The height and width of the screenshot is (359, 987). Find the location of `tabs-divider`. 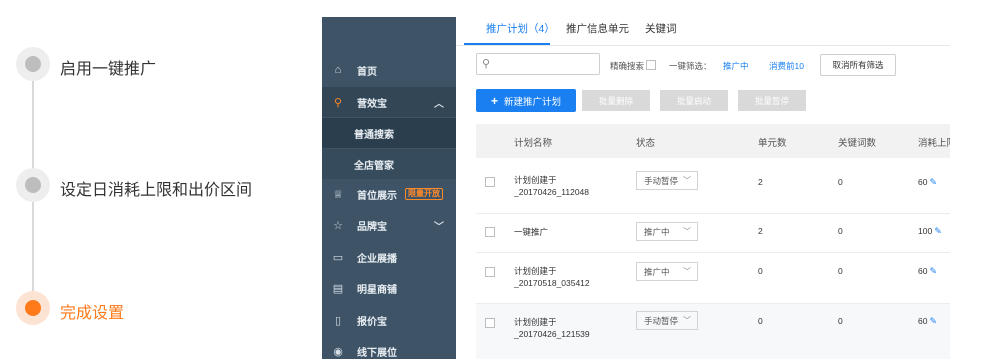

tabs-divider is located at coordinates (703, 45).